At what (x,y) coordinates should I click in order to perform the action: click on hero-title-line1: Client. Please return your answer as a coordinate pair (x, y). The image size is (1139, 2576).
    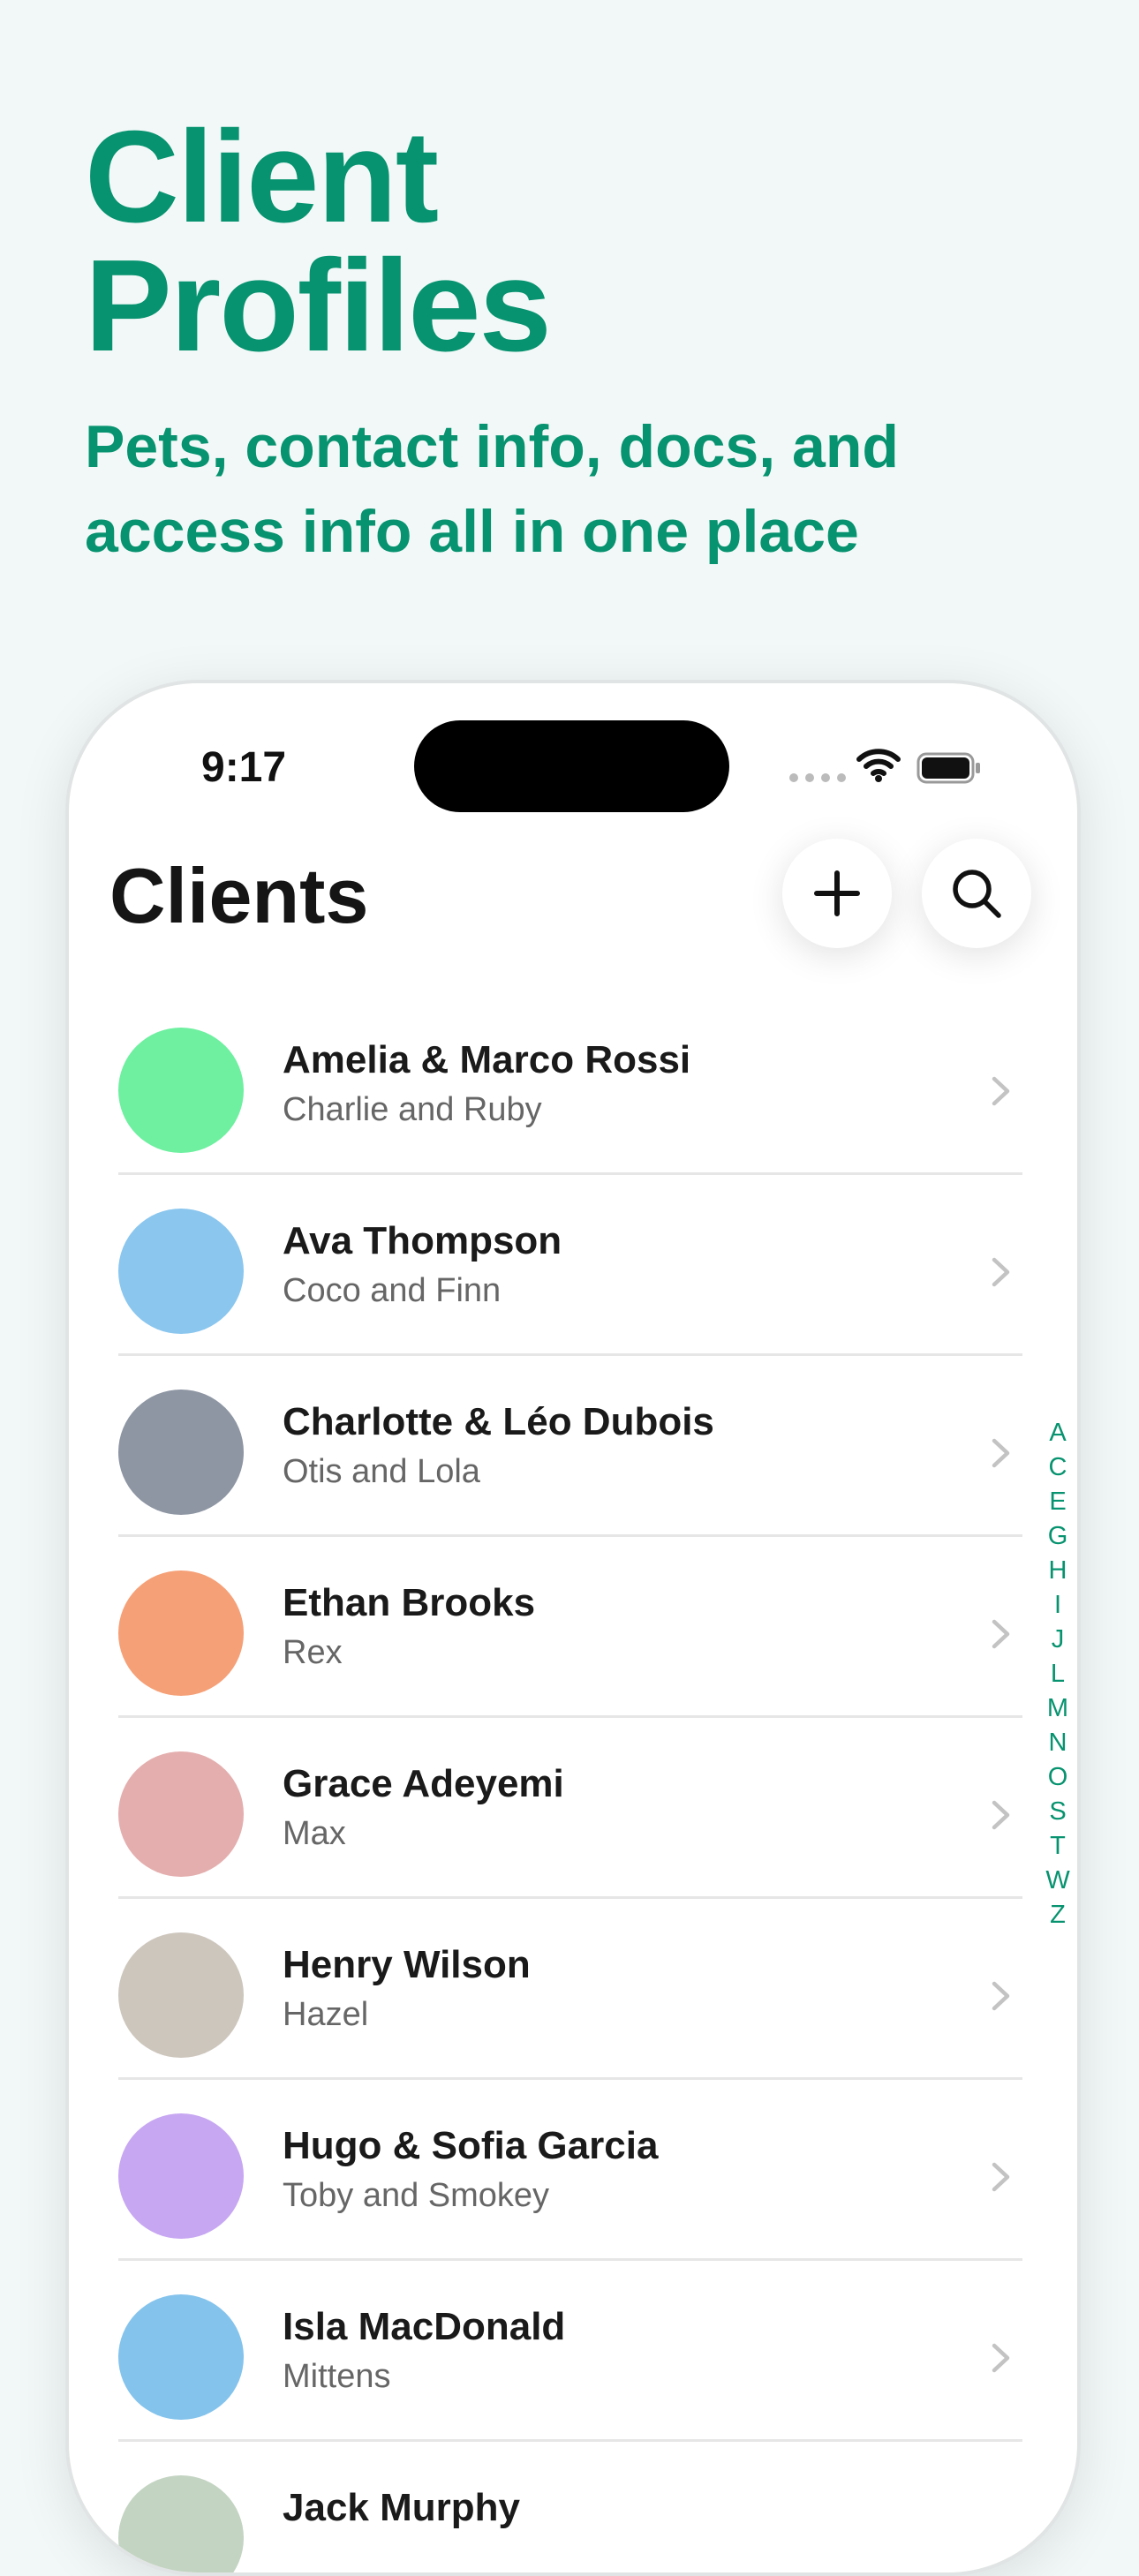
    Looking at the image, I should click on (262, 177).